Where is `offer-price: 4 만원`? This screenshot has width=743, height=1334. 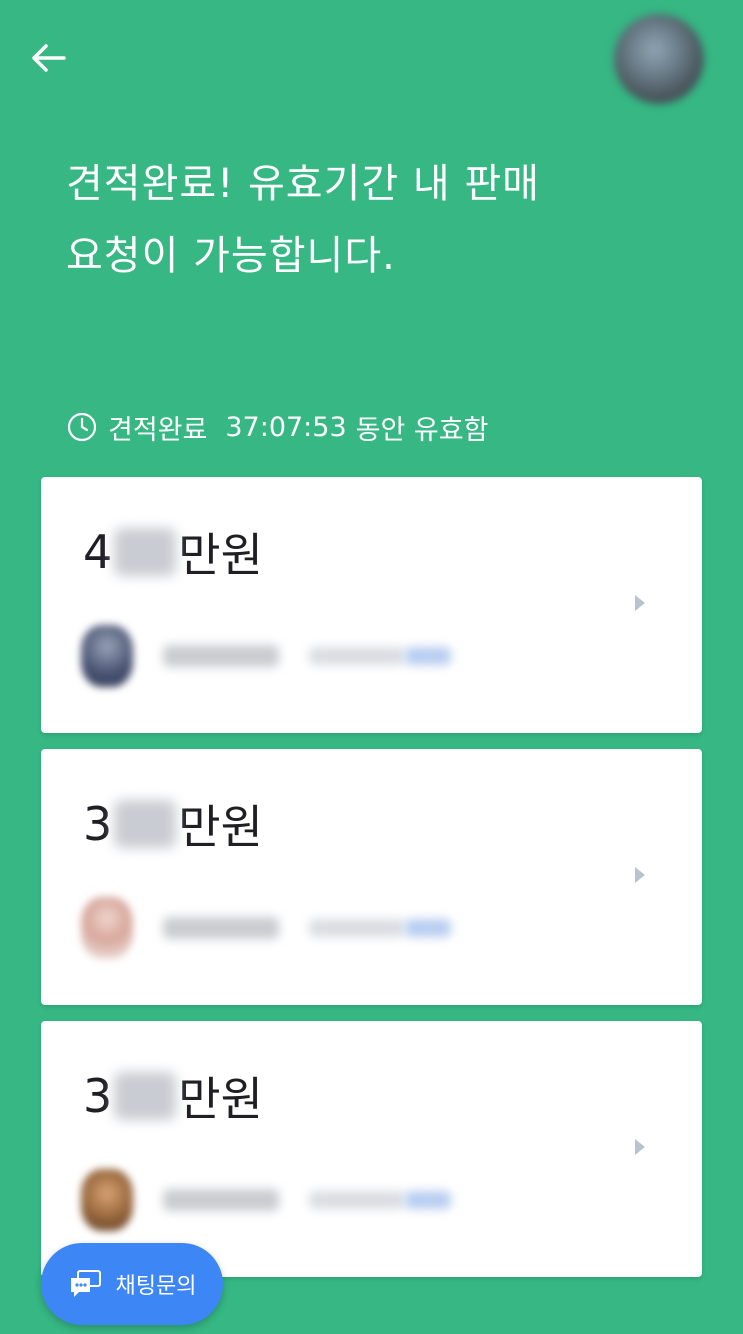
offer-price: 4 만원 is located at coordinates (173, 552).